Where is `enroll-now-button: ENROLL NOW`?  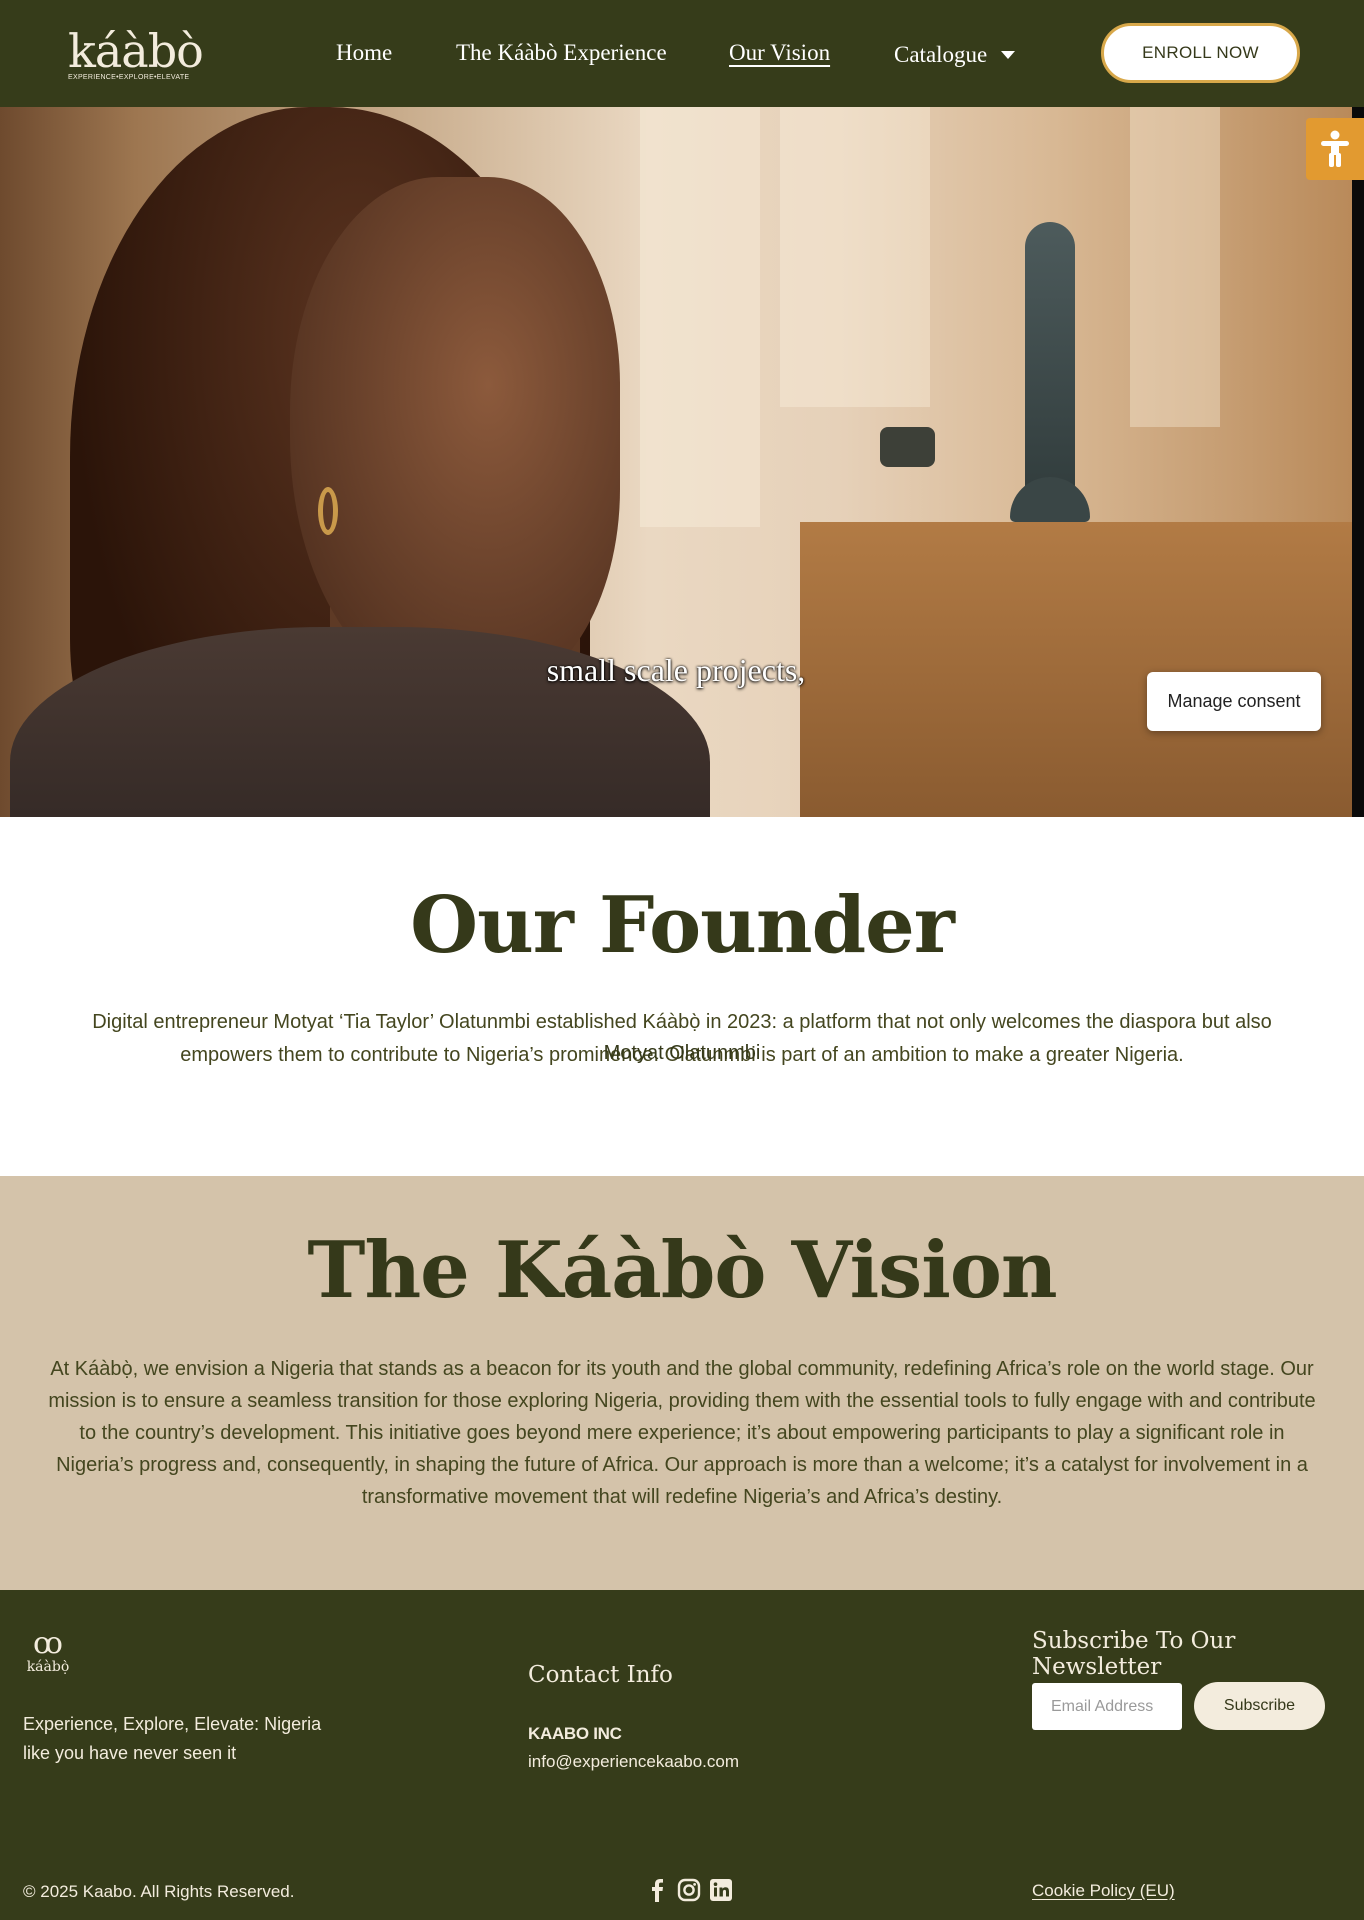
enroll-now-button: ENROLL NOW is located at coordinates (1200, 53).